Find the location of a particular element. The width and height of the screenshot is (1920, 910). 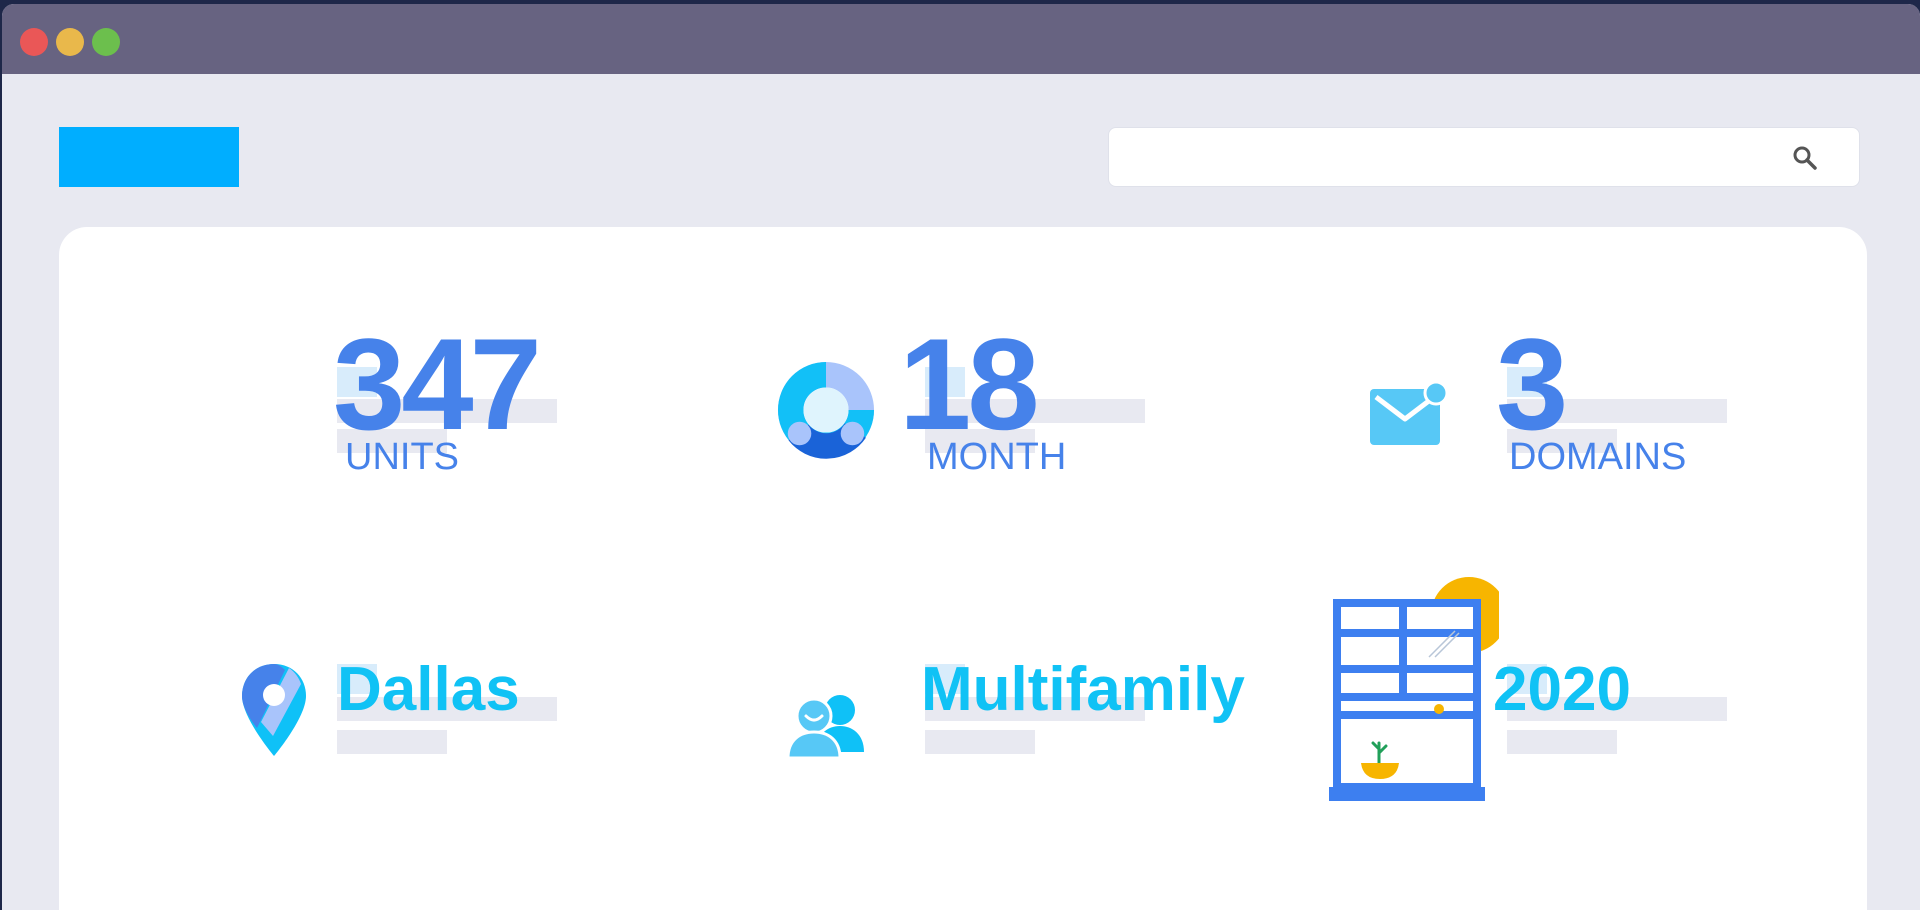

donut-chart-icon is located at coordinates (826, 410).